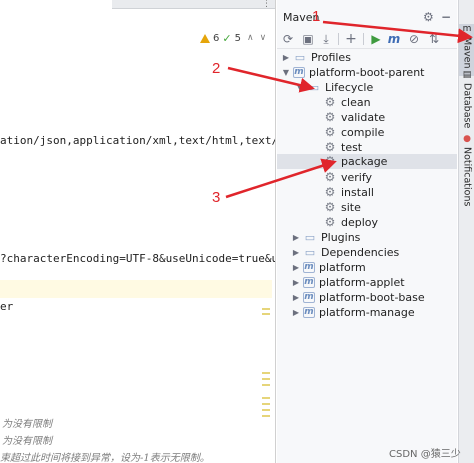 The width and height of the screenshot is (474, 463). What do you see at coordinates (299, 72) in the screenshot?
I see `maven-project-icon: m` at bounding box center [299, 72].